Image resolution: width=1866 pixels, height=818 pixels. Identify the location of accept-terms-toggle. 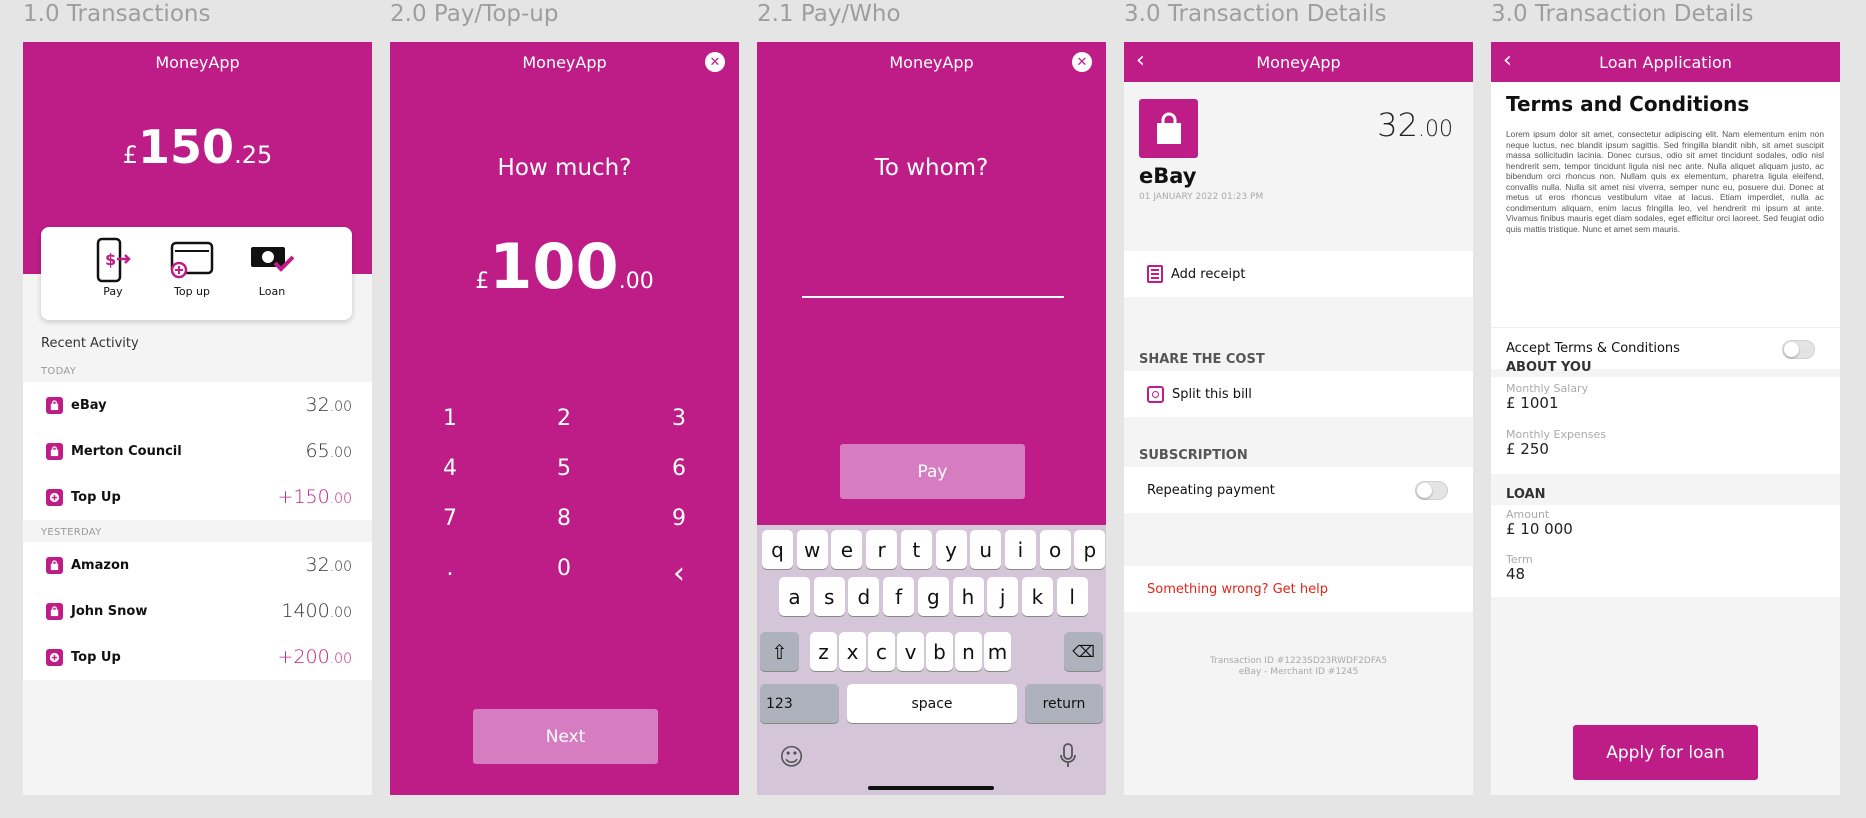
(1798, 349).